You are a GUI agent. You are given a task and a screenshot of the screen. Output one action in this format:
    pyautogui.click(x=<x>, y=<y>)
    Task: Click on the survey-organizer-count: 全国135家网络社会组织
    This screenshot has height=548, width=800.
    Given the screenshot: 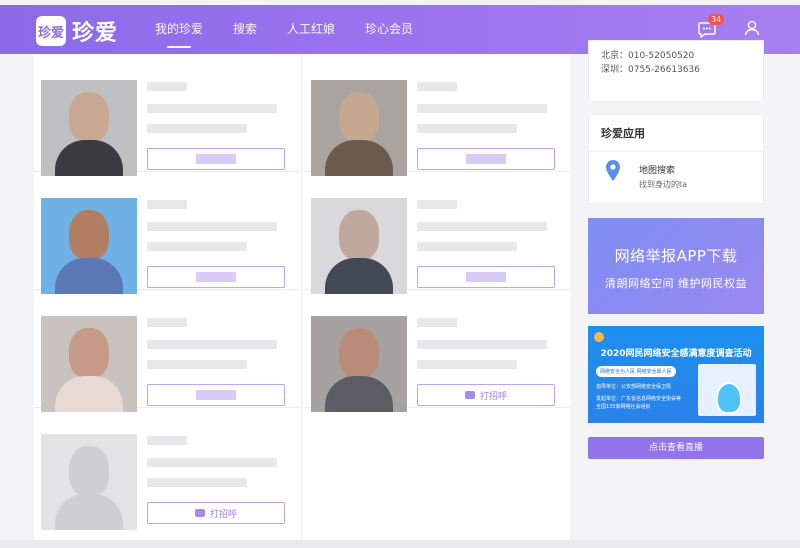 What is the action you would take?
    pyautogui.click(x=623, y=407)
    